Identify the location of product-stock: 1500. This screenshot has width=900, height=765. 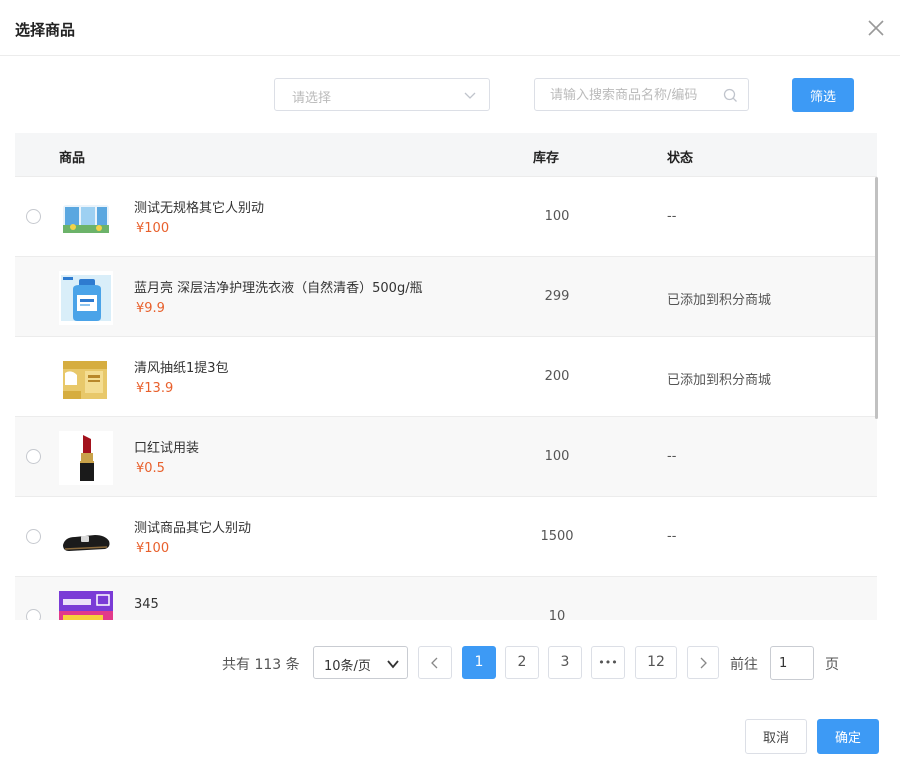
(557, 536).